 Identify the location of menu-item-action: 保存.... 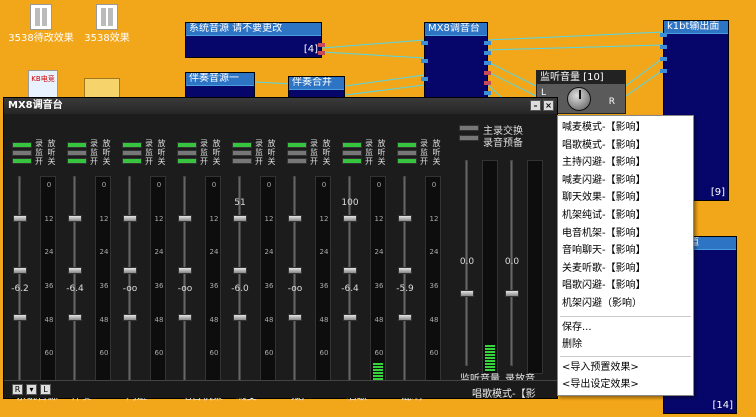
(577, 327).